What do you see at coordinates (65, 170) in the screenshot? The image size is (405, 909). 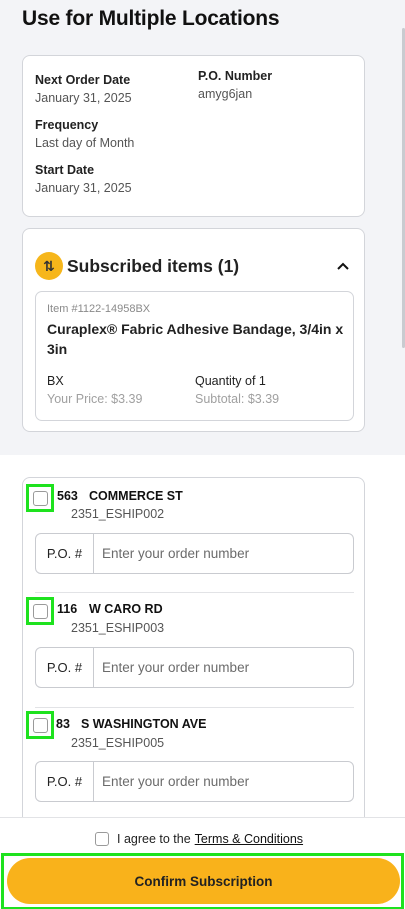 I see `start-date-label: Start Date` at bounding box center [65, 170].